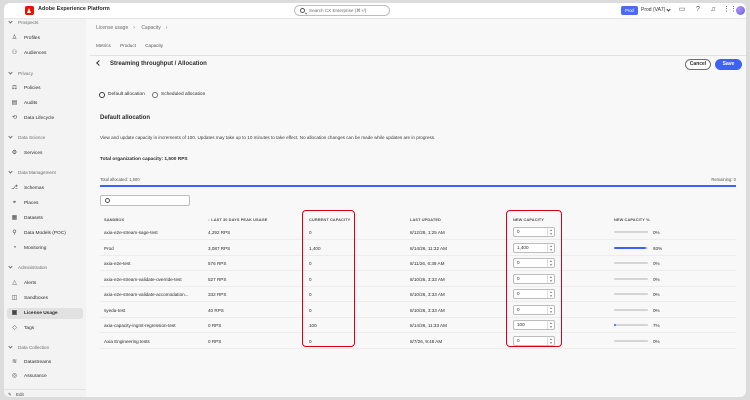 The width and height of the screenshot is (750, 400). I want to click on sidebar-item-data-models: ⚲ Data Models (POC), so click(45, 233).